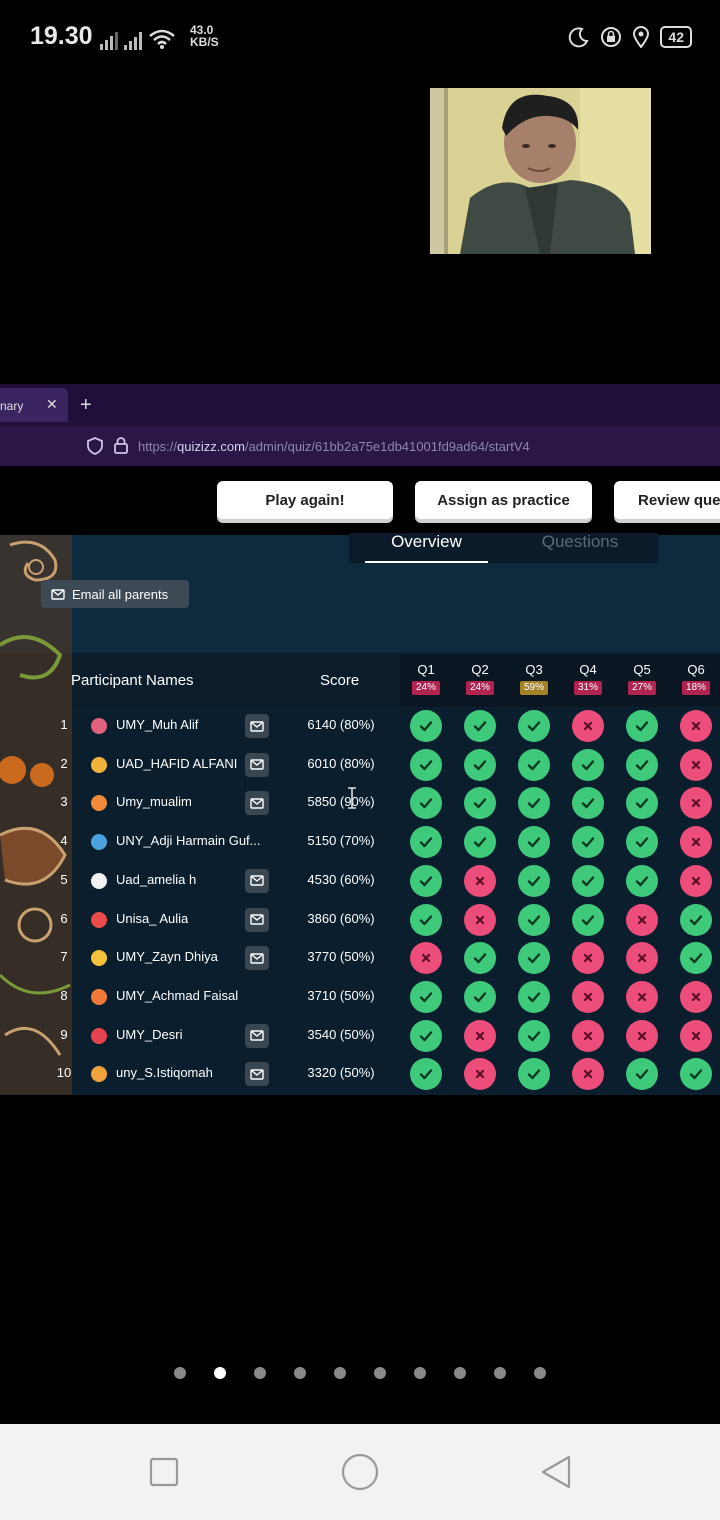 The width and height of the screenshot is (720, 1520). Describe the element at coordinates (556, 1472) in the screenshot. I see `back-icon` at that location.